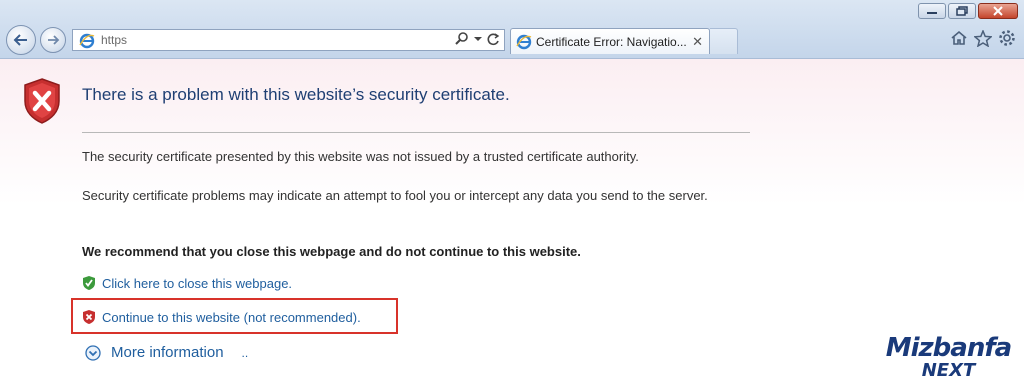 This screenshot has width=1024, height=384. I want to click on gear-icon, so click(1007, 38).